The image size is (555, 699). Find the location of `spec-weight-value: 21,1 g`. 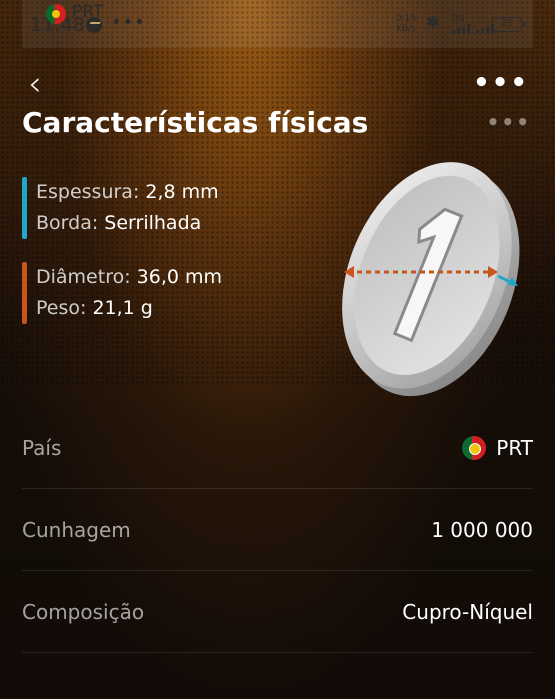

spec-weight-value: 21,1 g is located at coordinates (122, 308).